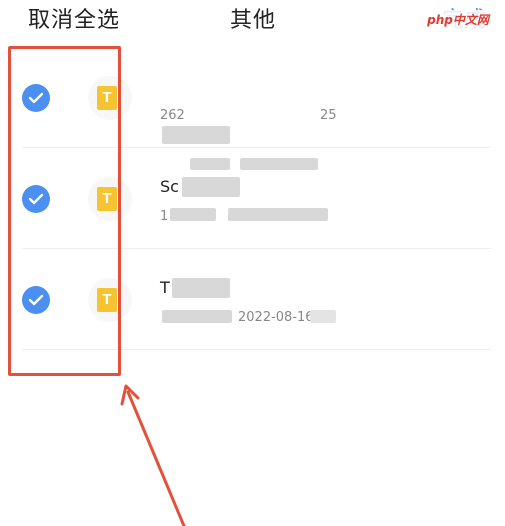 This screenshot has width=505, height=526. Describe the element at coordinates (153, 455) in the screenshot. I see `annotation-arrow-icon` at that location.